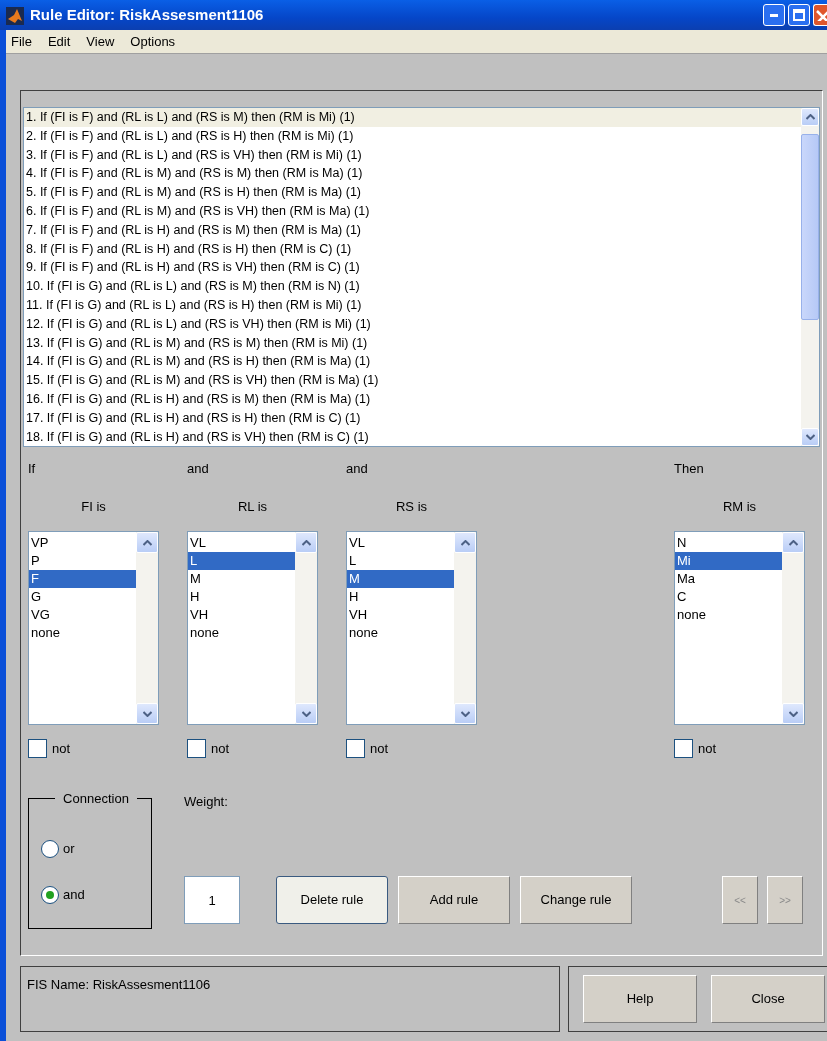 The height and width of the screenshot is (1041, 827). Describe the element at coordinates (412, 418) in the screenshot. I see `rule-item: 17. If (FI is G) and (RL is H) and (RS is H) then (RM is C) (1)` at that location.